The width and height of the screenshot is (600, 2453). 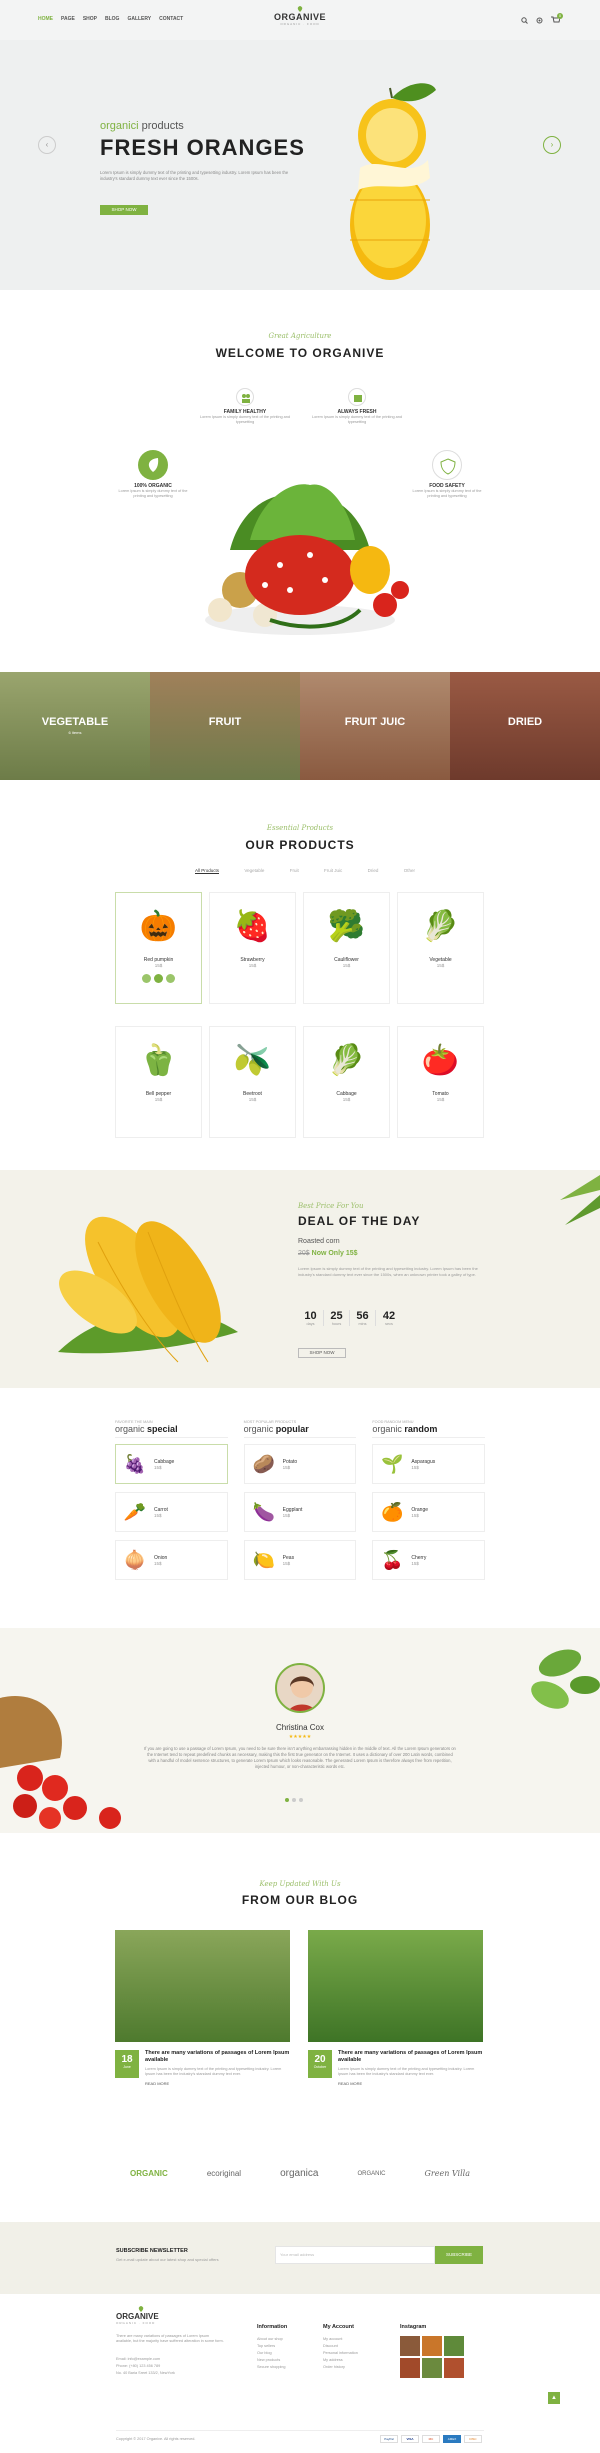 I want to click on quick-view-icon, so click(x=170, y=978).